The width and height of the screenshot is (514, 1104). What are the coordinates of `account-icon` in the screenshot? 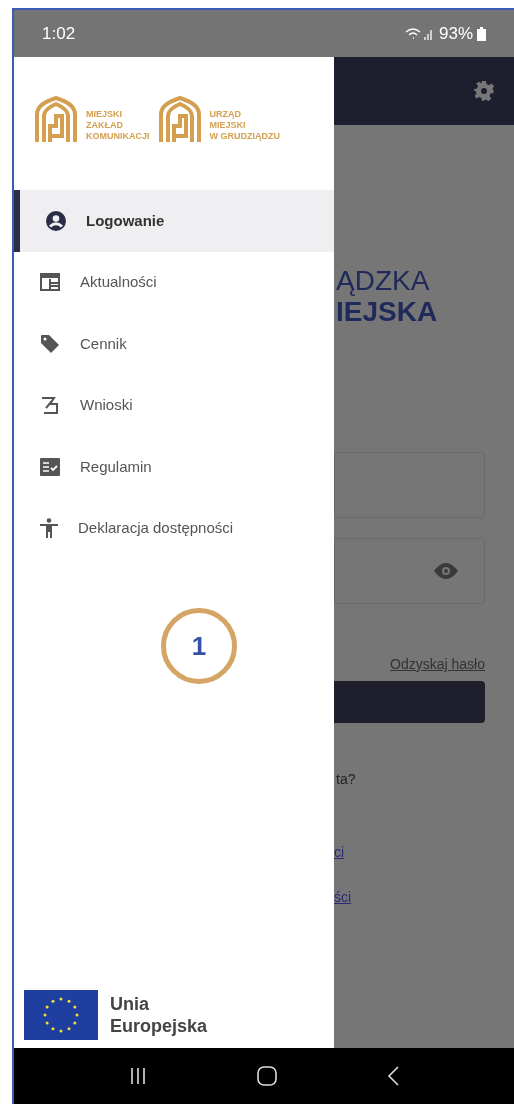 It's located at (56, 220).